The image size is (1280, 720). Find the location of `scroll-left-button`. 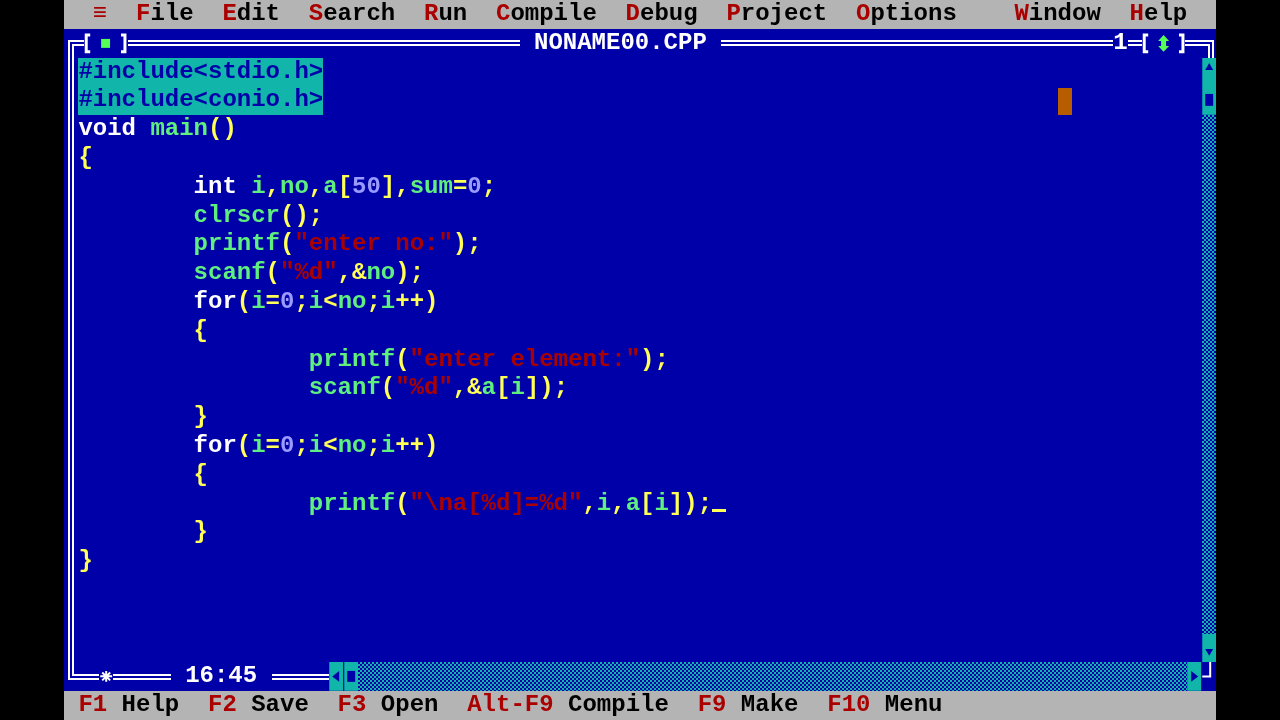

scroll-left-button is located at coordinates (336, 677).